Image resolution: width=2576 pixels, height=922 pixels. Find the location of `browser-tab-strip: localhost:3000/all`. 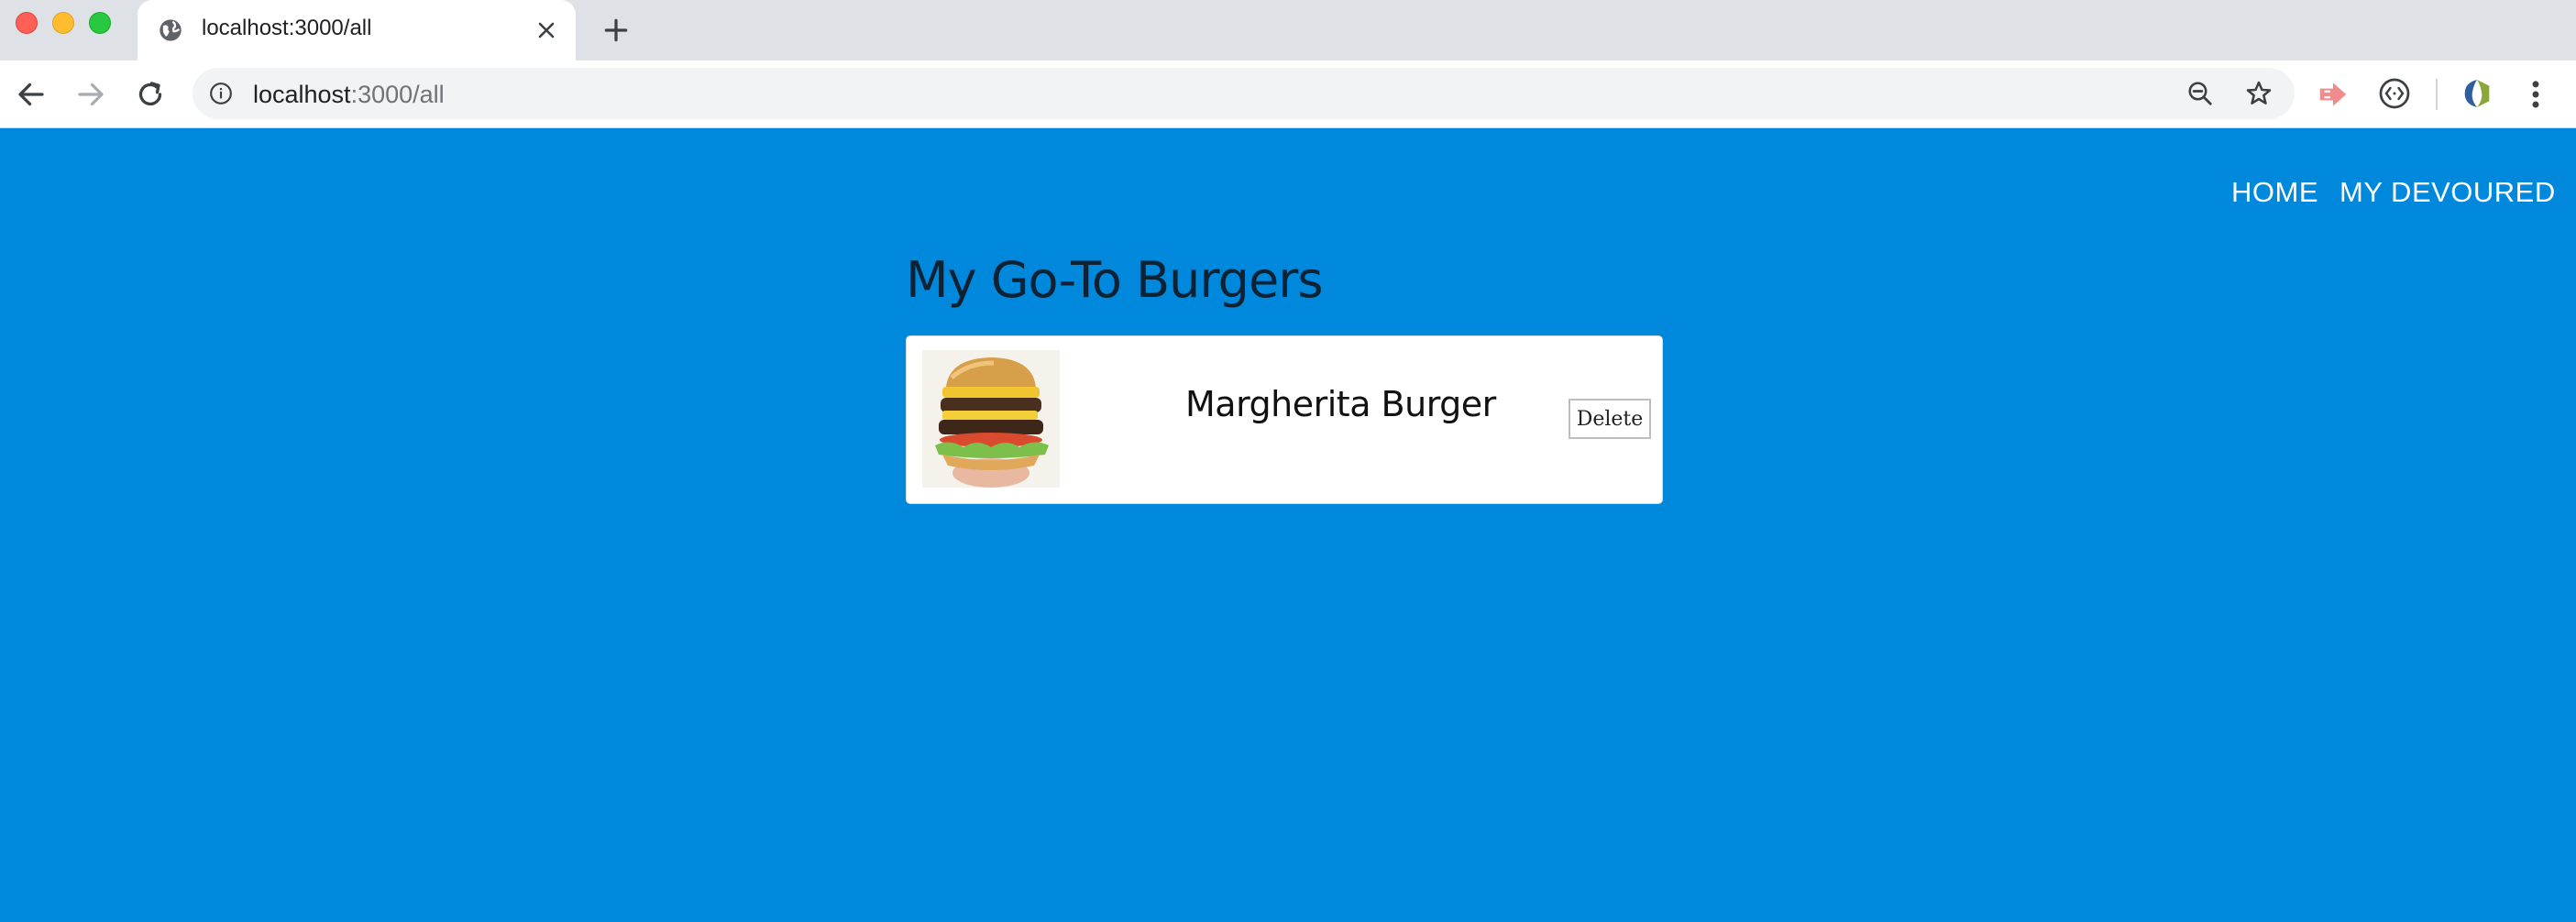

browser-tab-strip: localhost:3000/all is located at coordinates (1288, 30).